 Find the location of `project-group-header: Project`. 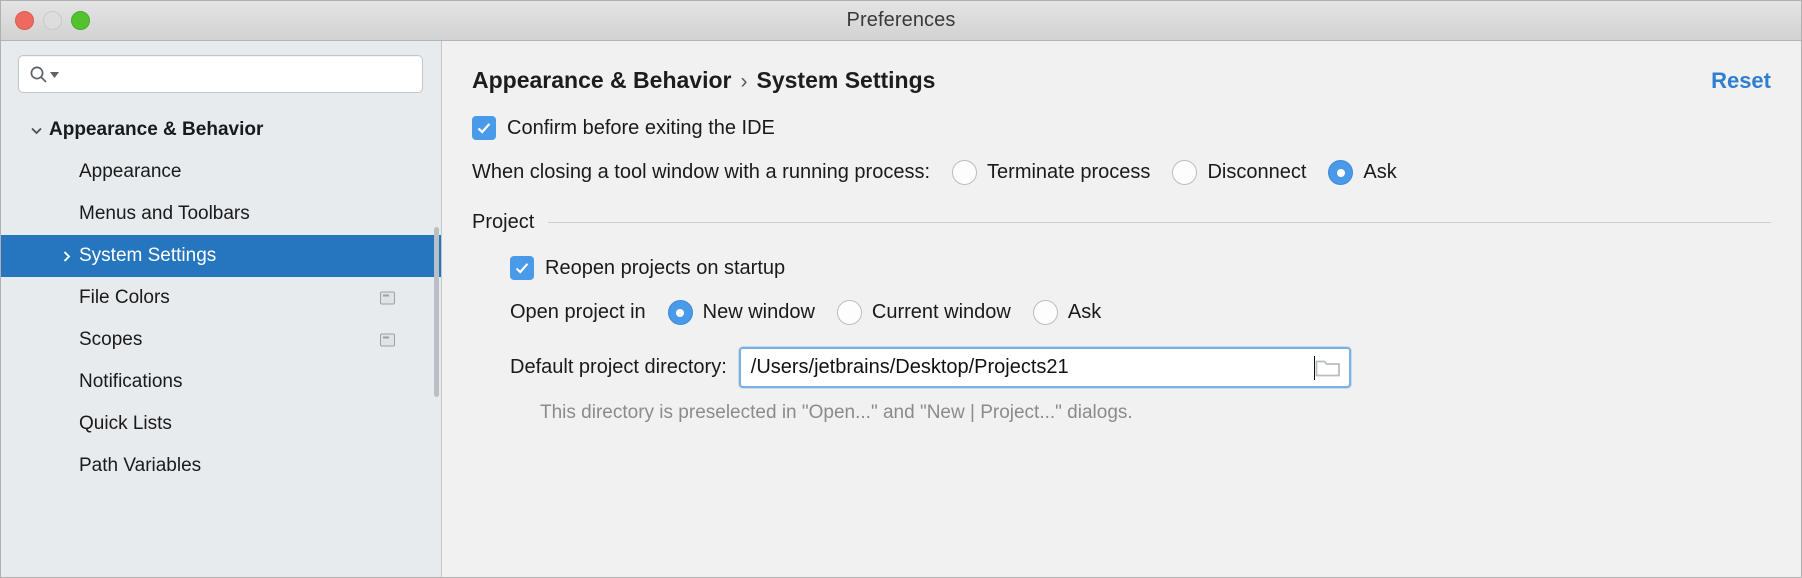

project-group-header: Project is located at coordinates (1121, 222).